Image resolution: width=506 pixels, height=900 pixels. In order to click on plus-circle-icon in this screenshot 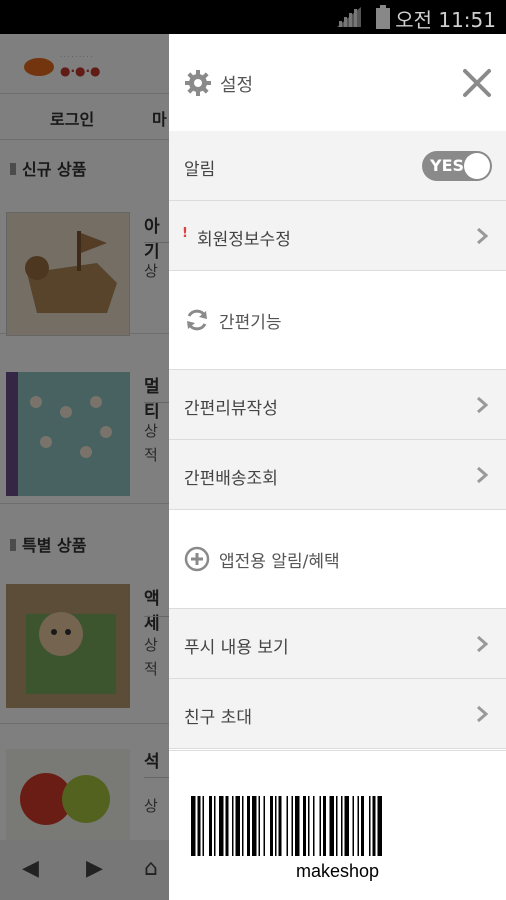, I will do `click(197, 559)`.